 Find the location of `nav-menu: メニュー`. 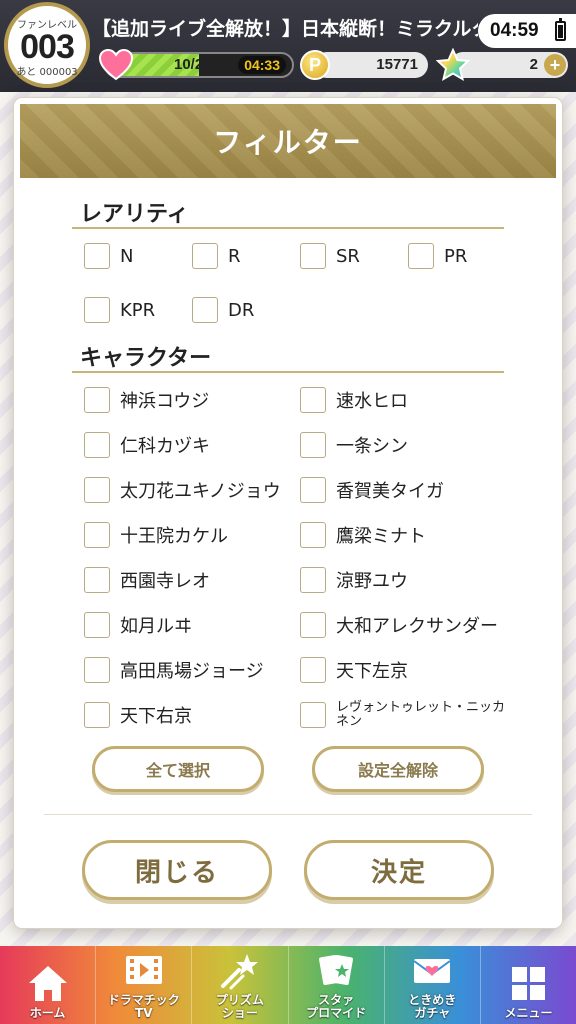

nav-menu: メニュー is located at coordinates (528, 985).